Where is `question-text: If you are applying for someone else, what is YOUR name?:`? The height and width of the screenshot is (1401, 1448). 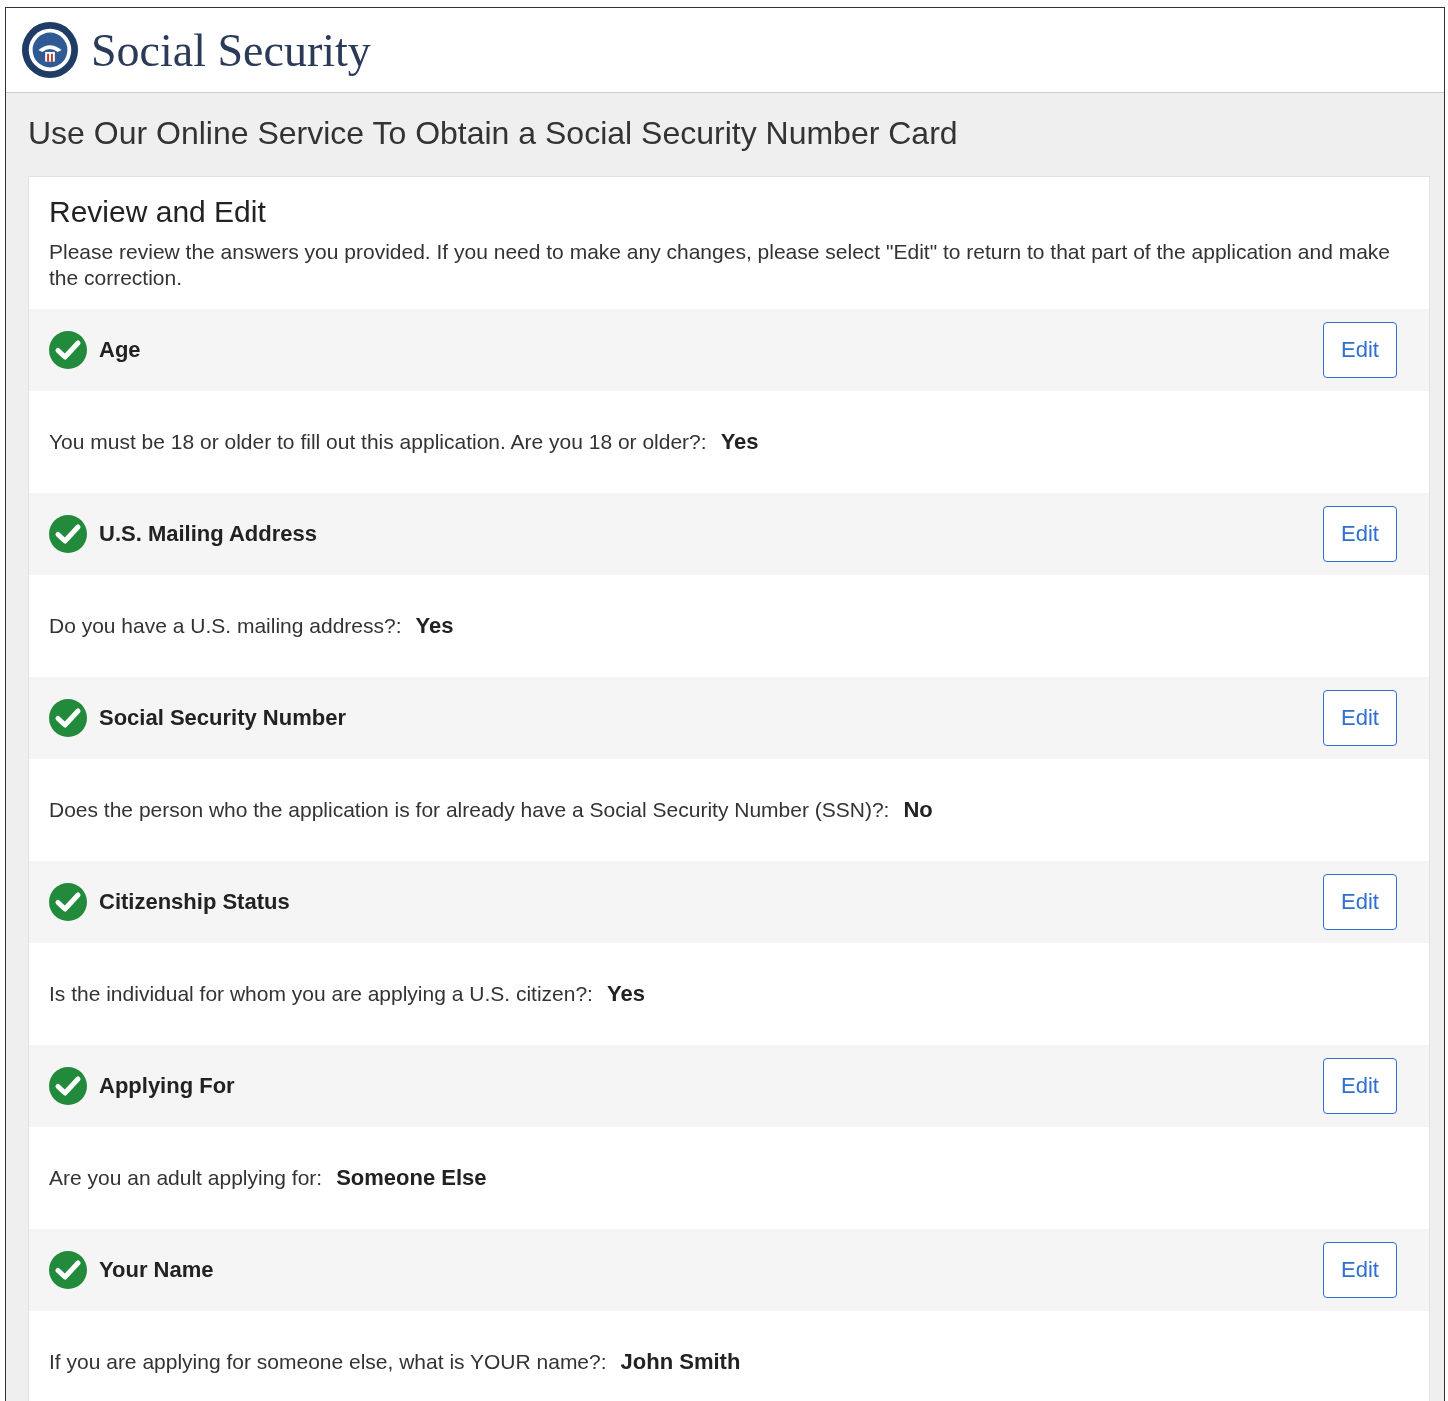
question-text: If you are applying for someone else, what is YOUR name?: is located at coordinates (328, 1362).